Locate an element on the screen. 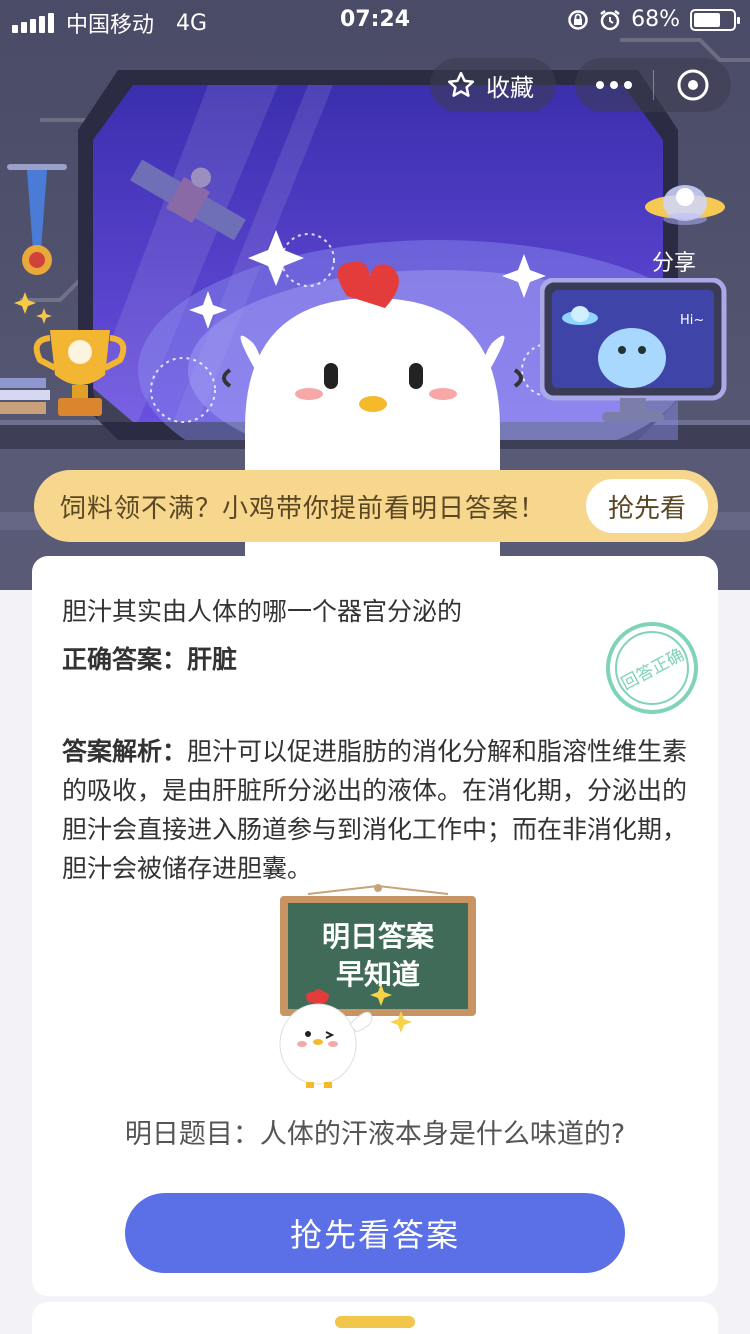 The width and height of the screenshot is (750, 1334). rotation-lock-icon is located at coordinates (578, 19).